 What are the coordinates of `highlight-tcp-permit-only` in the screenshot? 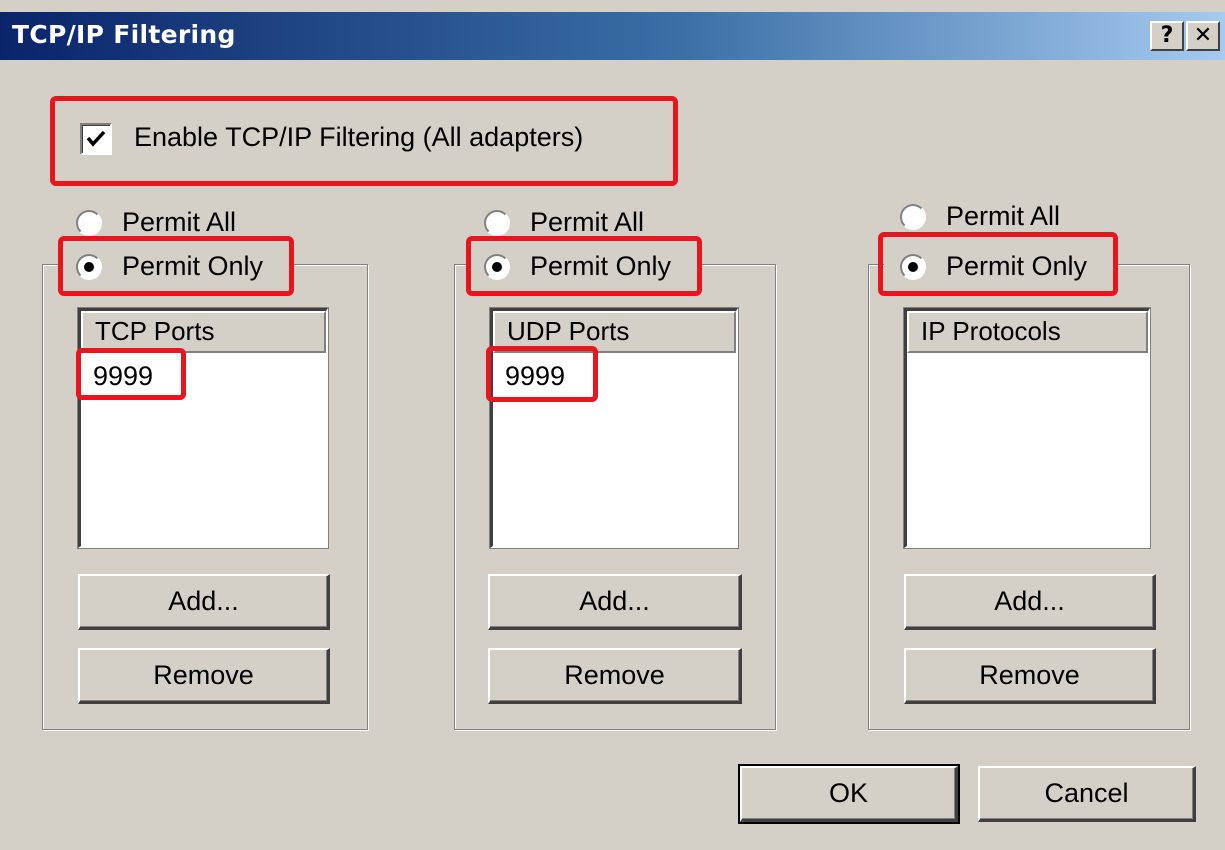 It's located at (176, 266).